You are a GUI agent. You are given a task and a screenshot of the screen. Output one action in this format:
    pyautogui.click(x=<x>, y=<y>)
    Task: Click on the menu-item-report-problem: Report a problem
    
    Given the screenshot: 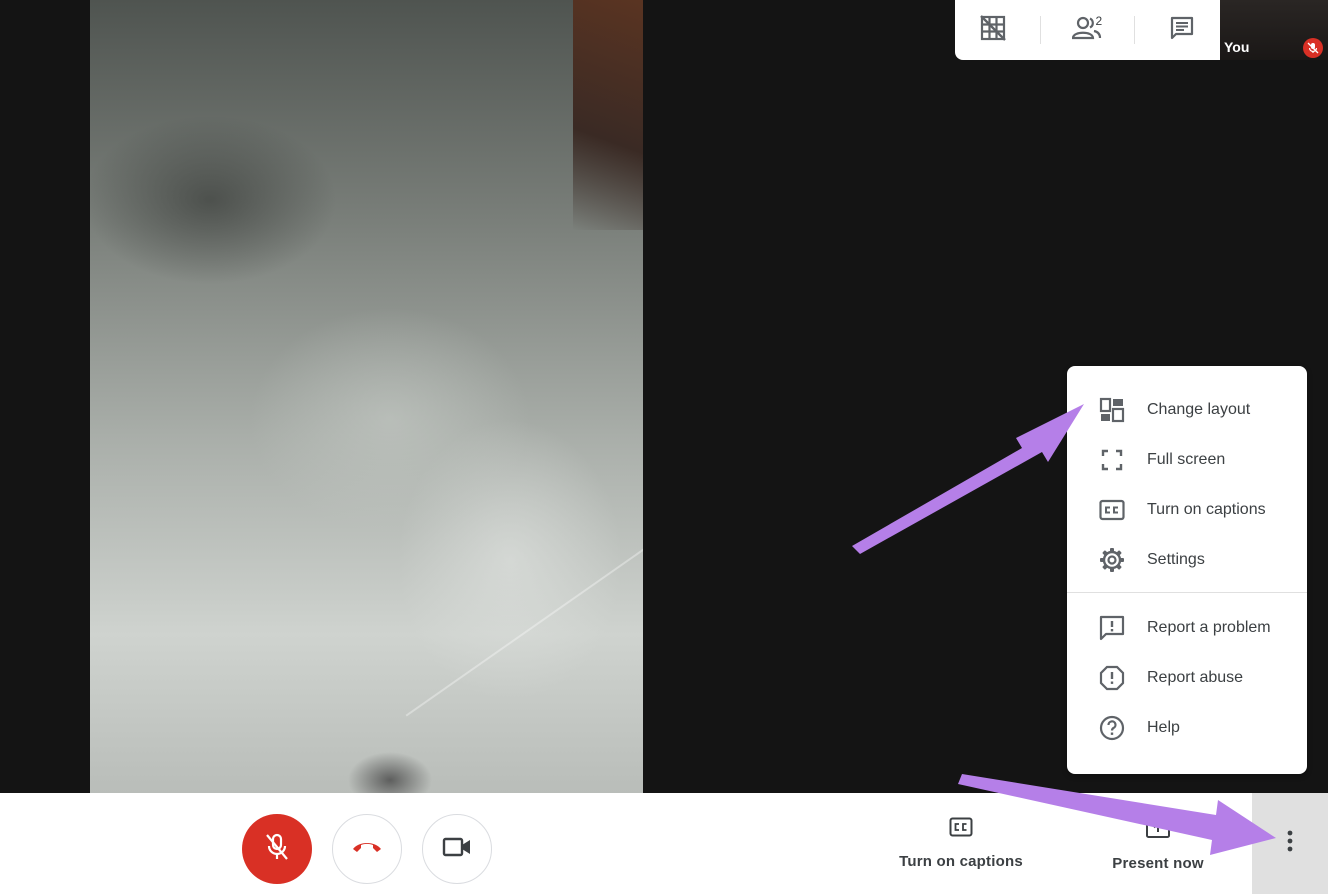 What is the action you would take?
    pyautogui.click(x=1187, y=628)
    